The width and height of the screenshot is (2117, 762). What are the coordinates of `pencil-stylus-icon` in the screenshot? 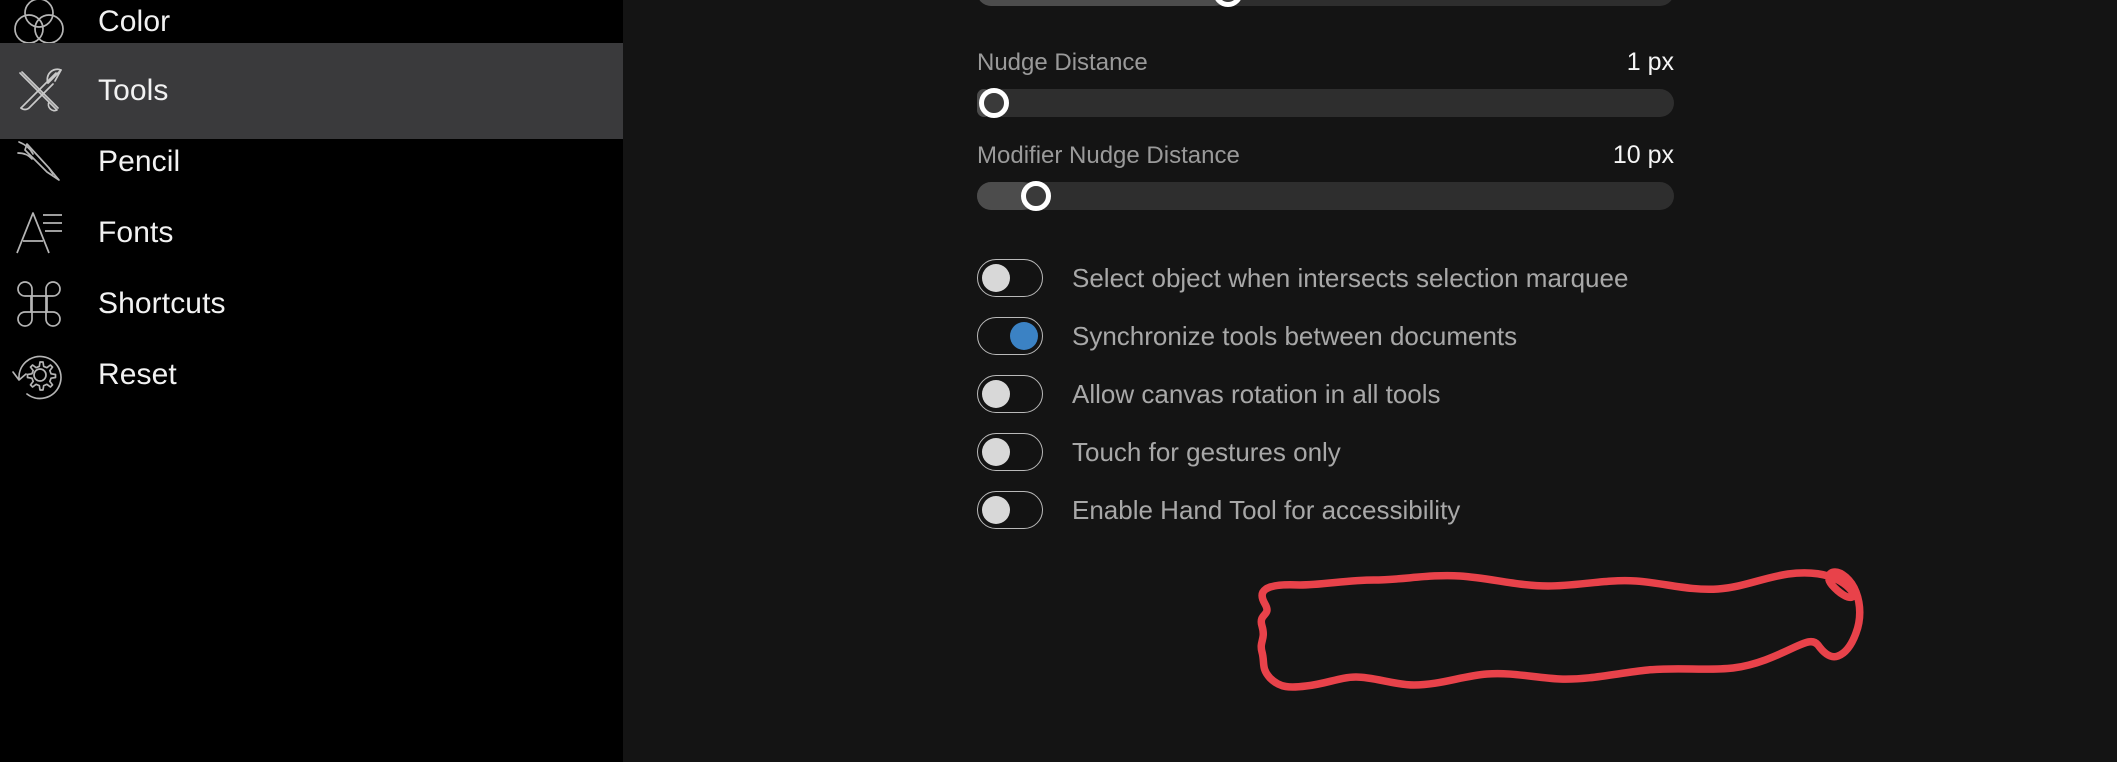 It's located at (39, 162).